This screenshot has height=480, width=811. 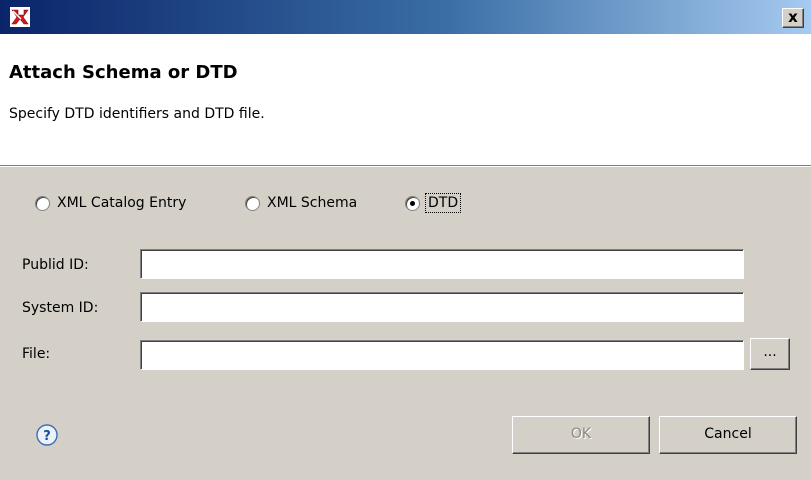 What do you see at coordinates (137, 114) in the screenshot?
I see `dialog-description: Specify DTD identifiers and DTD file.` at bounding box center [137, 114].